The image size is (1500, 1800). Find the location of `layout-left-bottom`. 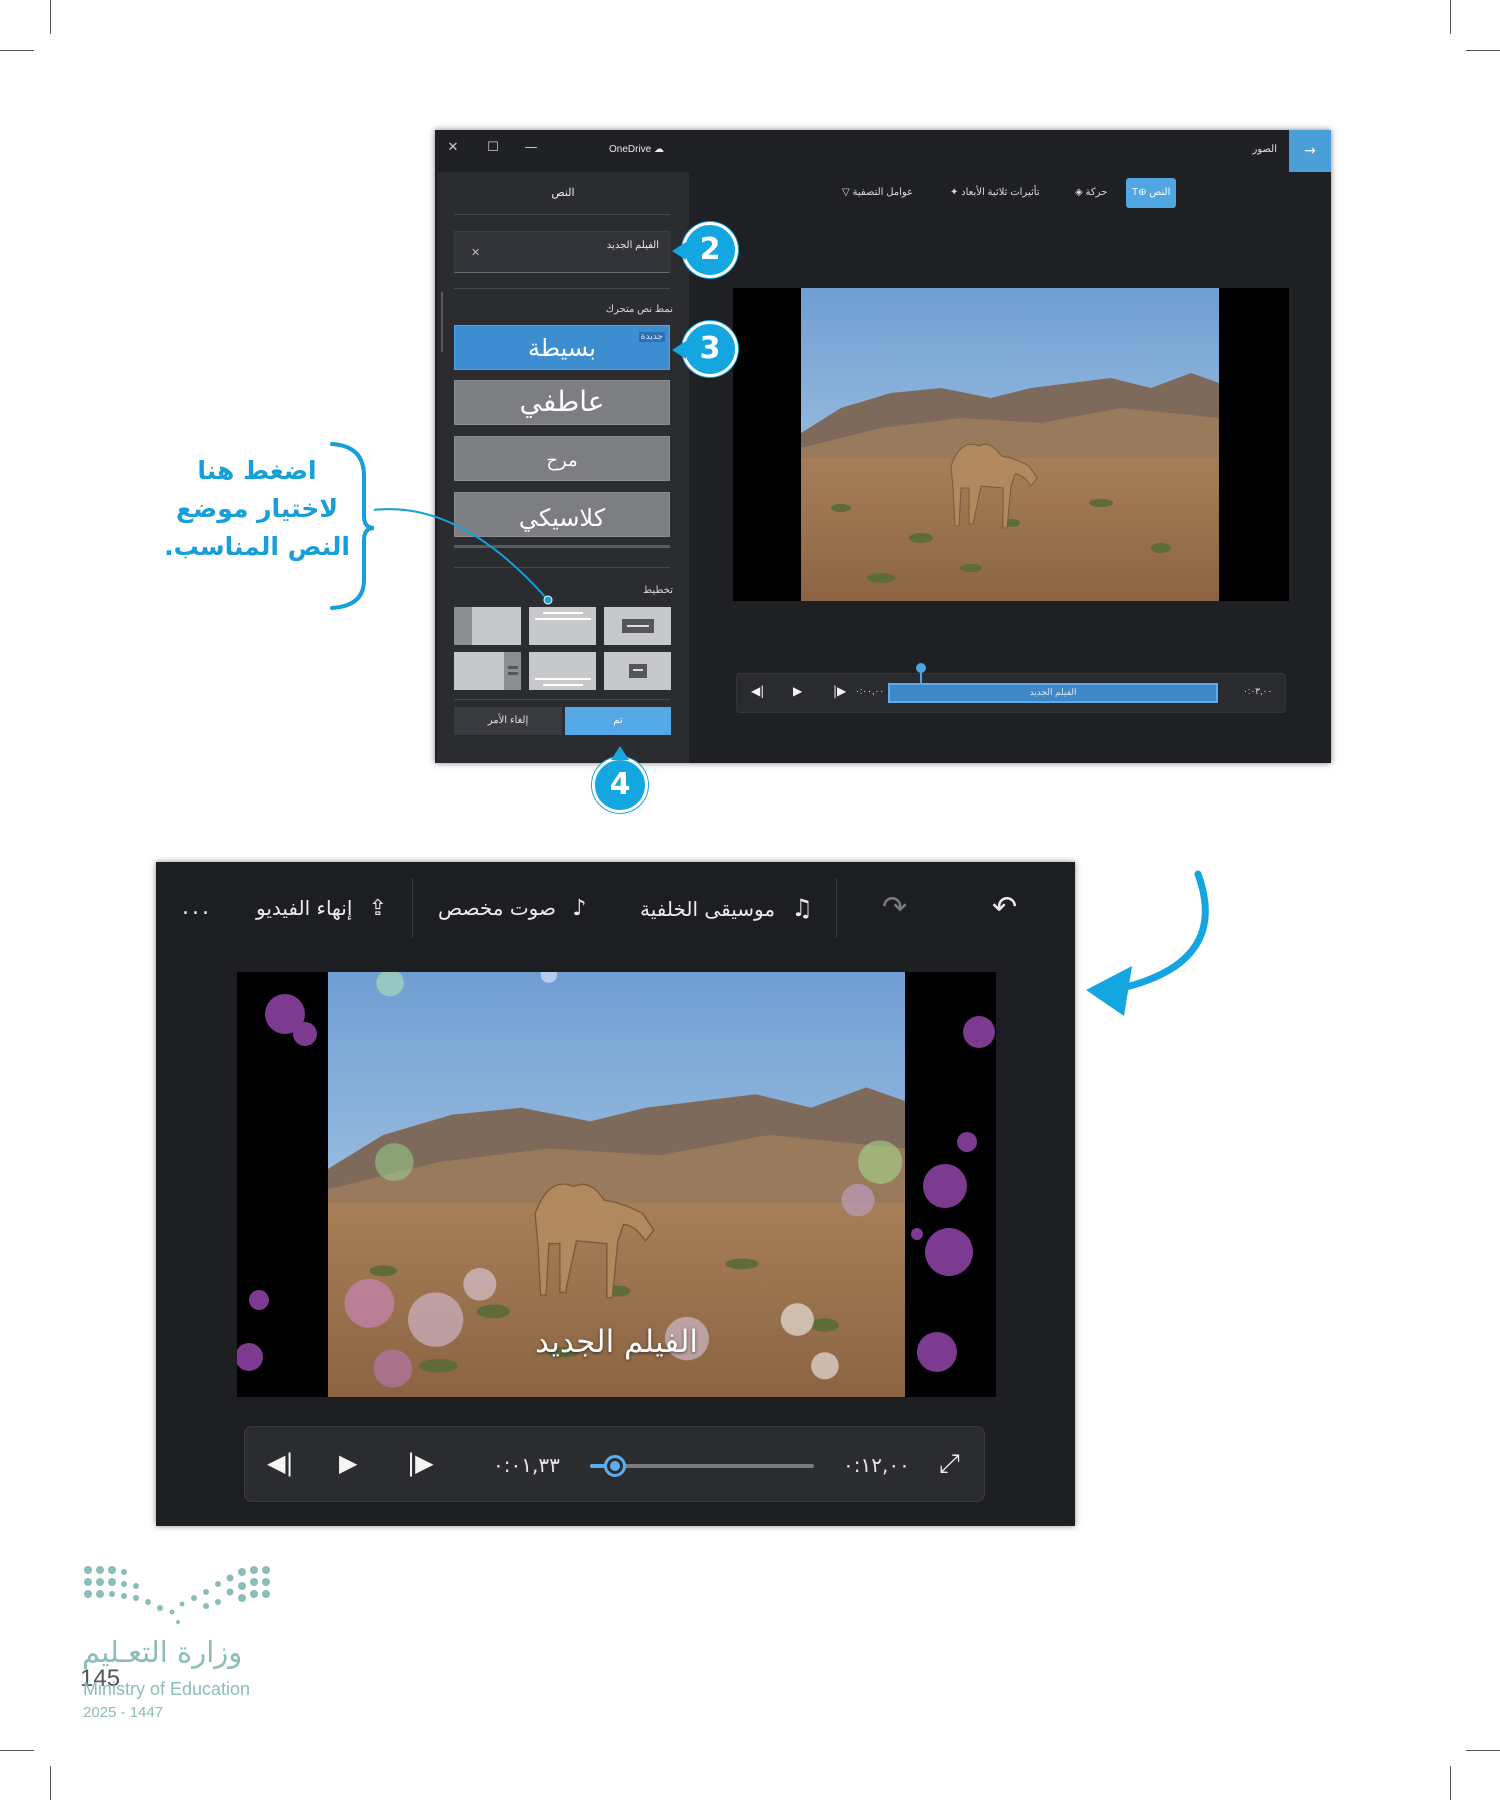

layout-left-bottom is located at coordinates (487, 671).